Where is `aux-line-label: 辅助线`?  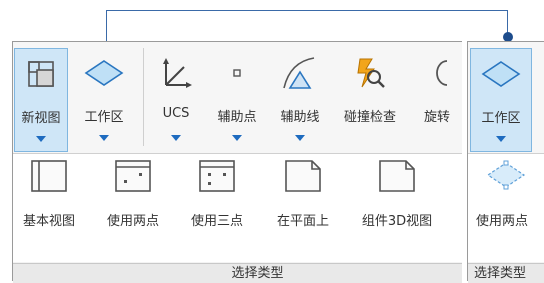 aux-line-label: 辅助线 is located at coordinates (300, 117).